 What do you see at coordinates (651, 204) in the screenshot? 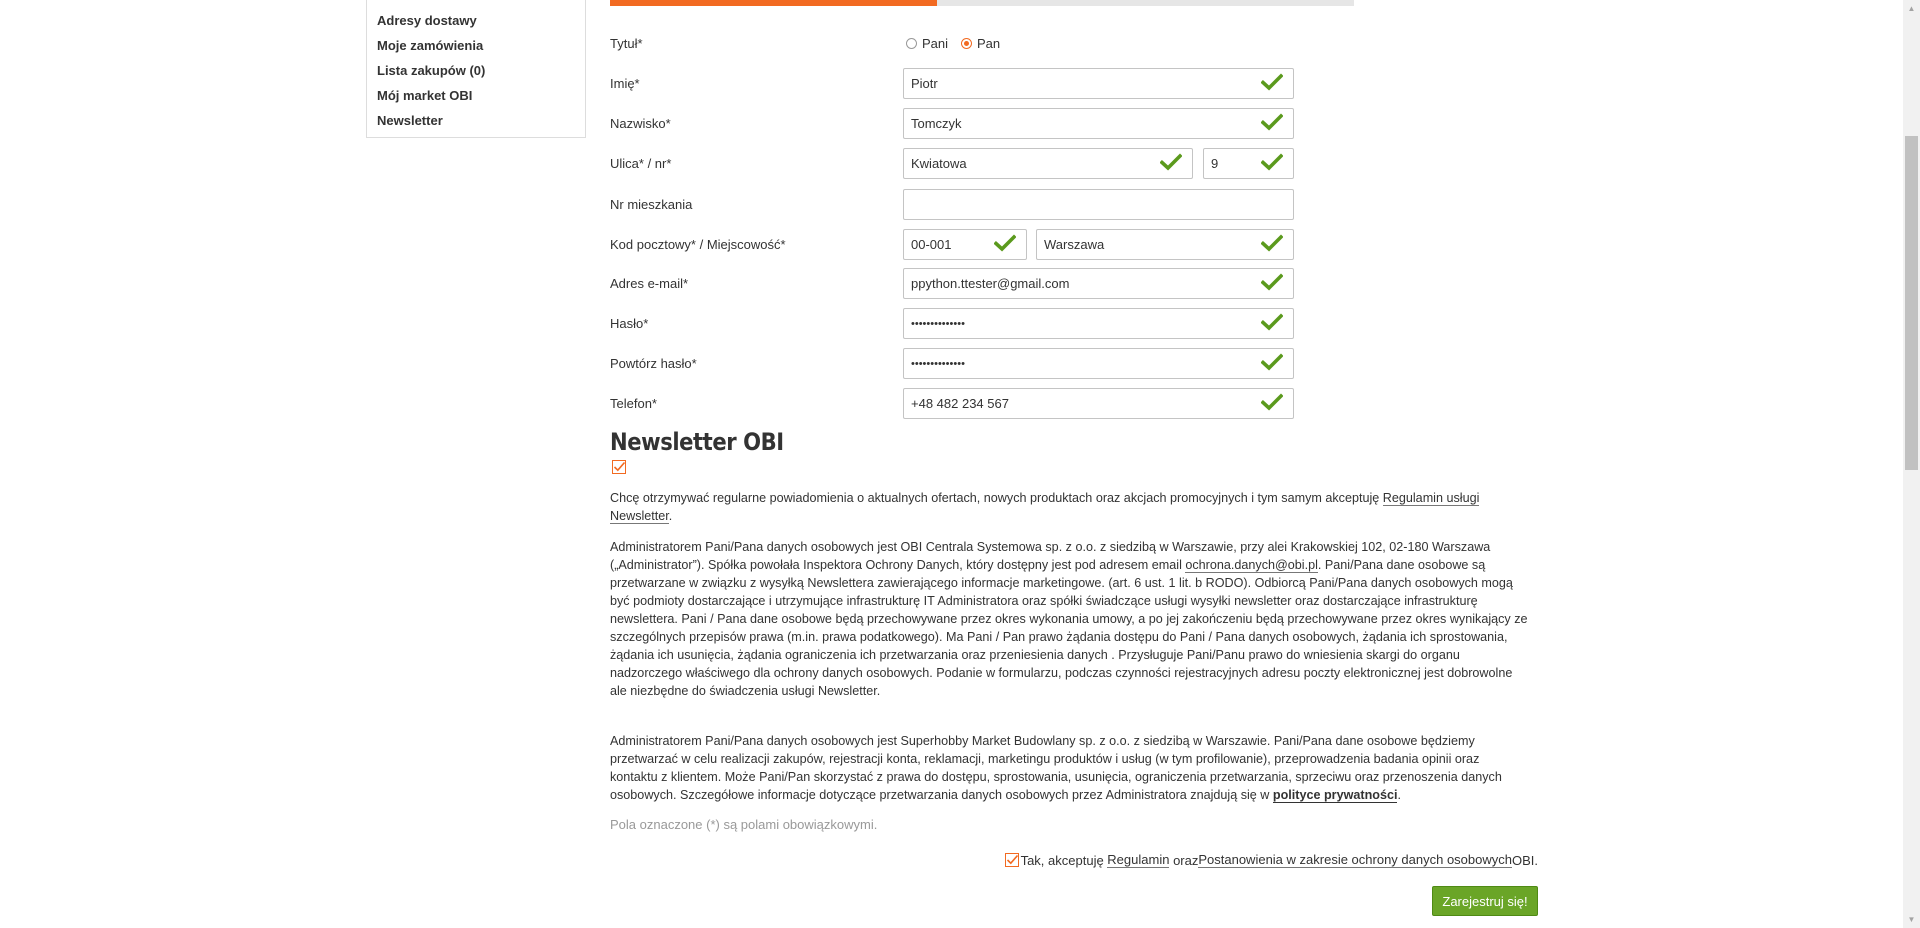
I see `apartment-label: Nr mieszkania` at bounding box center [651, 204].